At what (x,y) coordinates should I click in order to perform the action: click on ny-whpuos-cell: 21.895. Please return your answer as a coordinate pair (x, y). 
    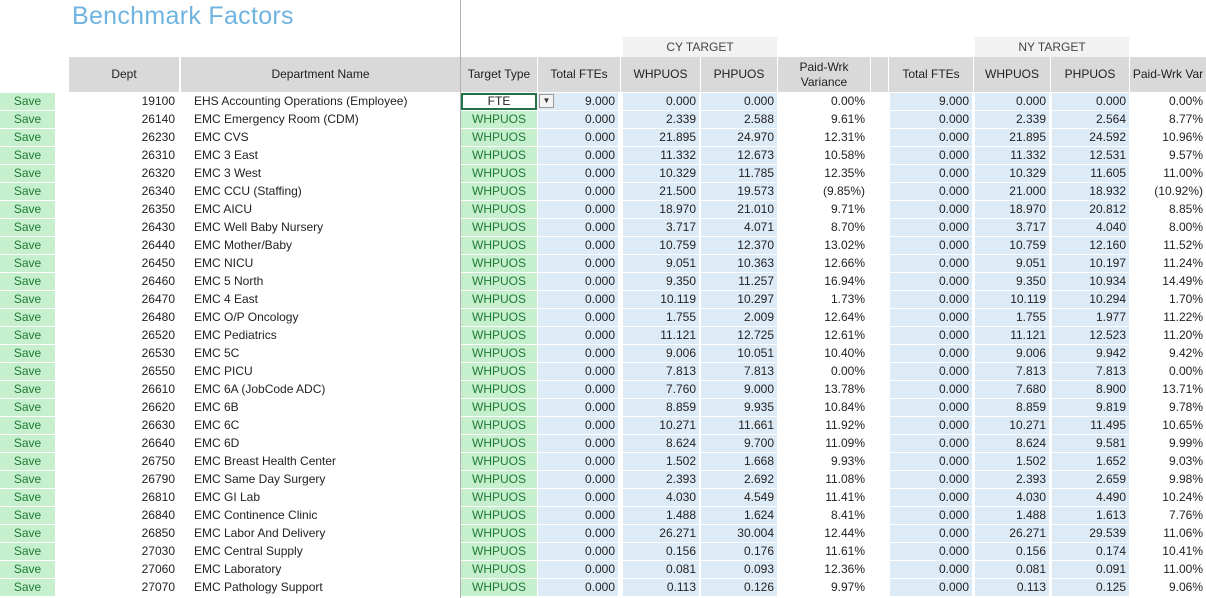
    Looking at the image, I should click on (1012, 137).